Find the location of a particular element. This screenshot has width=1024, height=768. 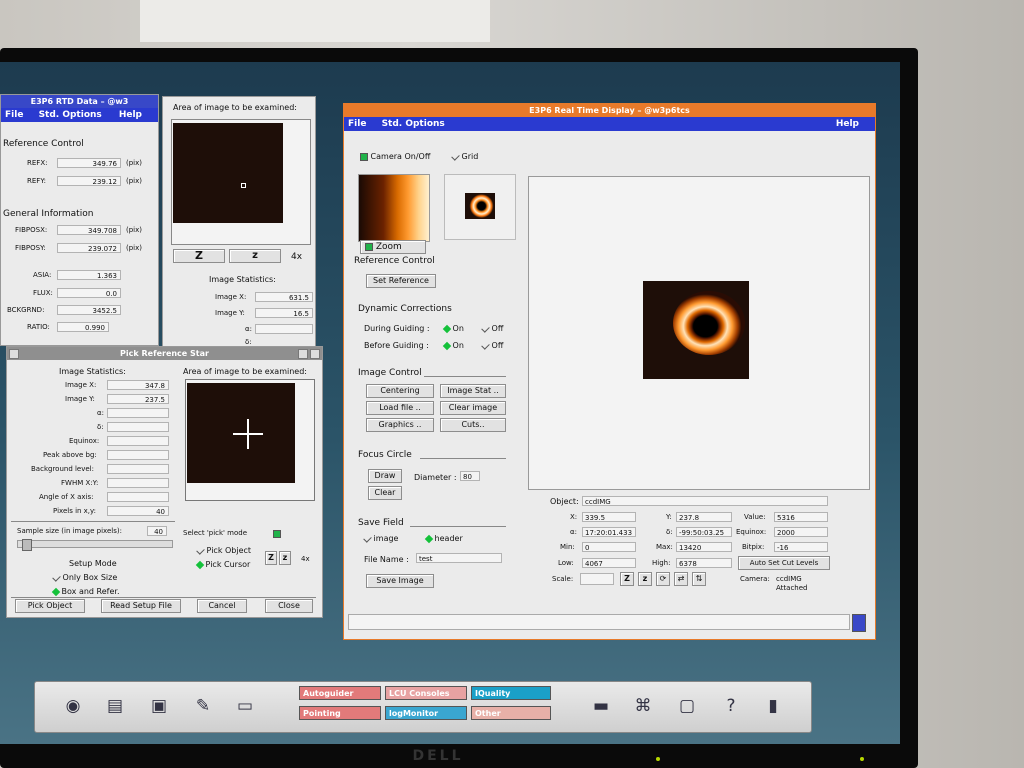

pick-object-option: Pick Object is located at coordinates (223, 550).